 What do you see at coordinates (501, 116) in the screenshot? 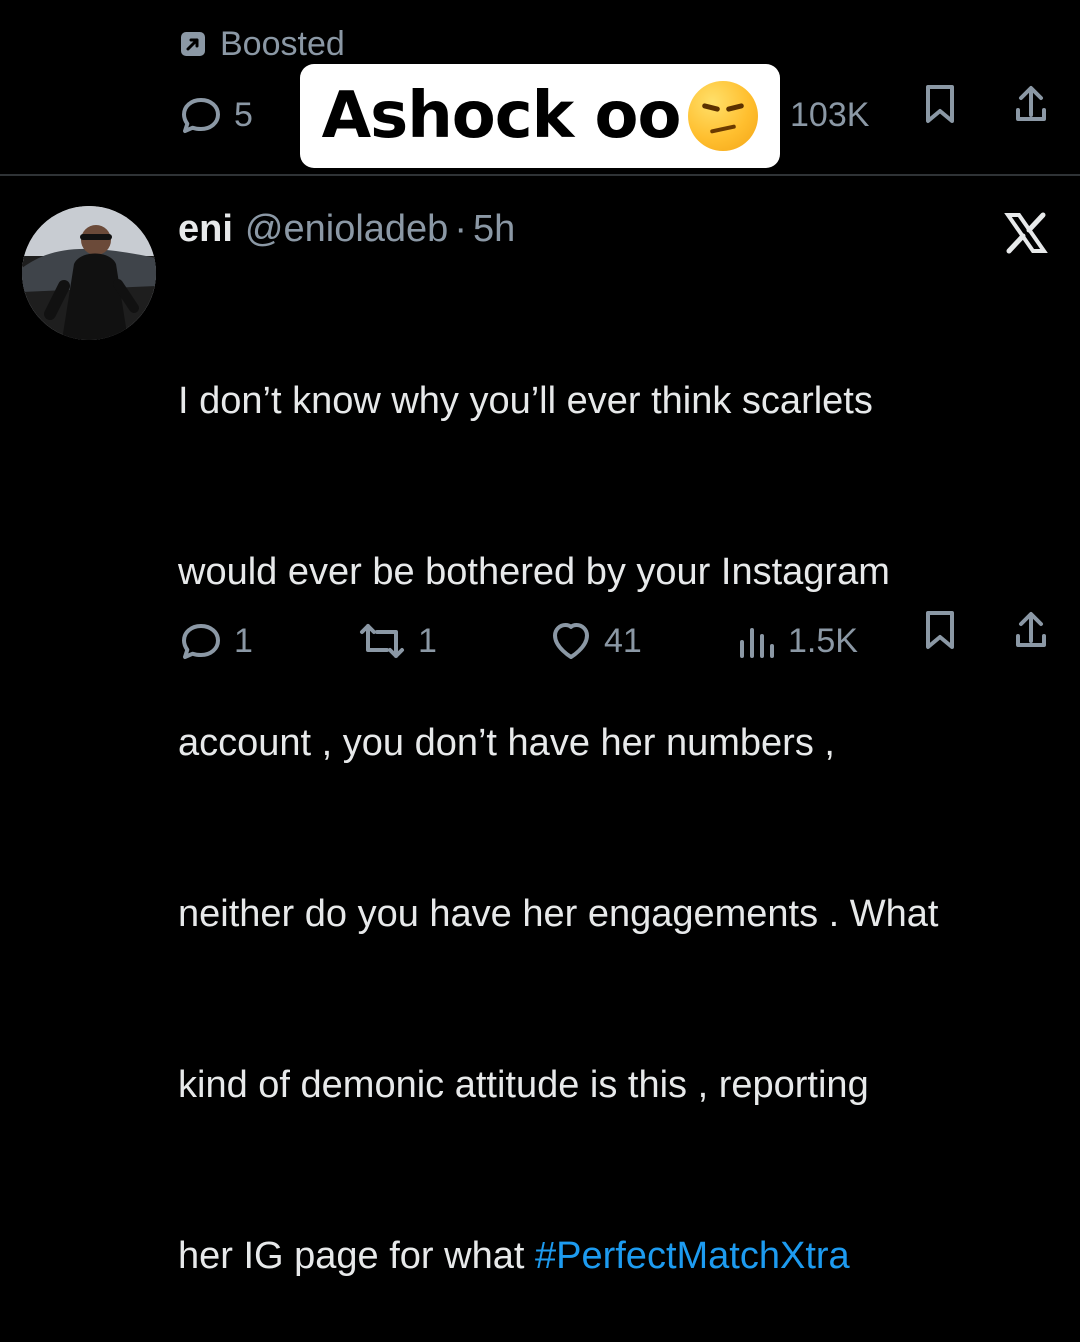
I see `overlay-caption-text: Ashock oo` at bounding box center [501, 116].